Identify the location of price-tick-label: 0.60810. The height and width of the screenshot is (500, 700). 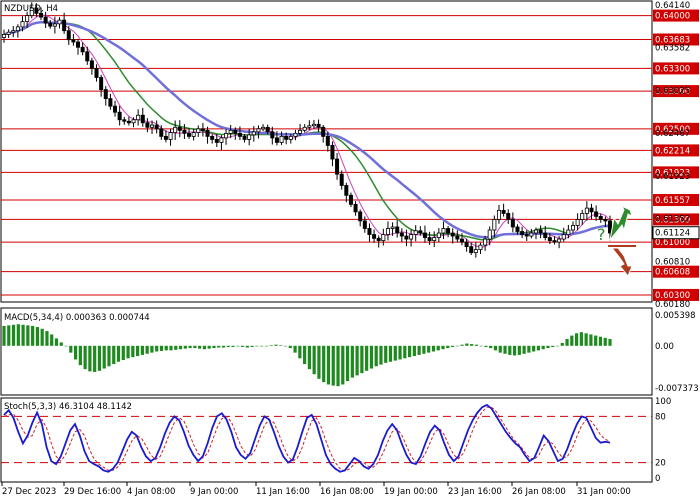
(672, 262).